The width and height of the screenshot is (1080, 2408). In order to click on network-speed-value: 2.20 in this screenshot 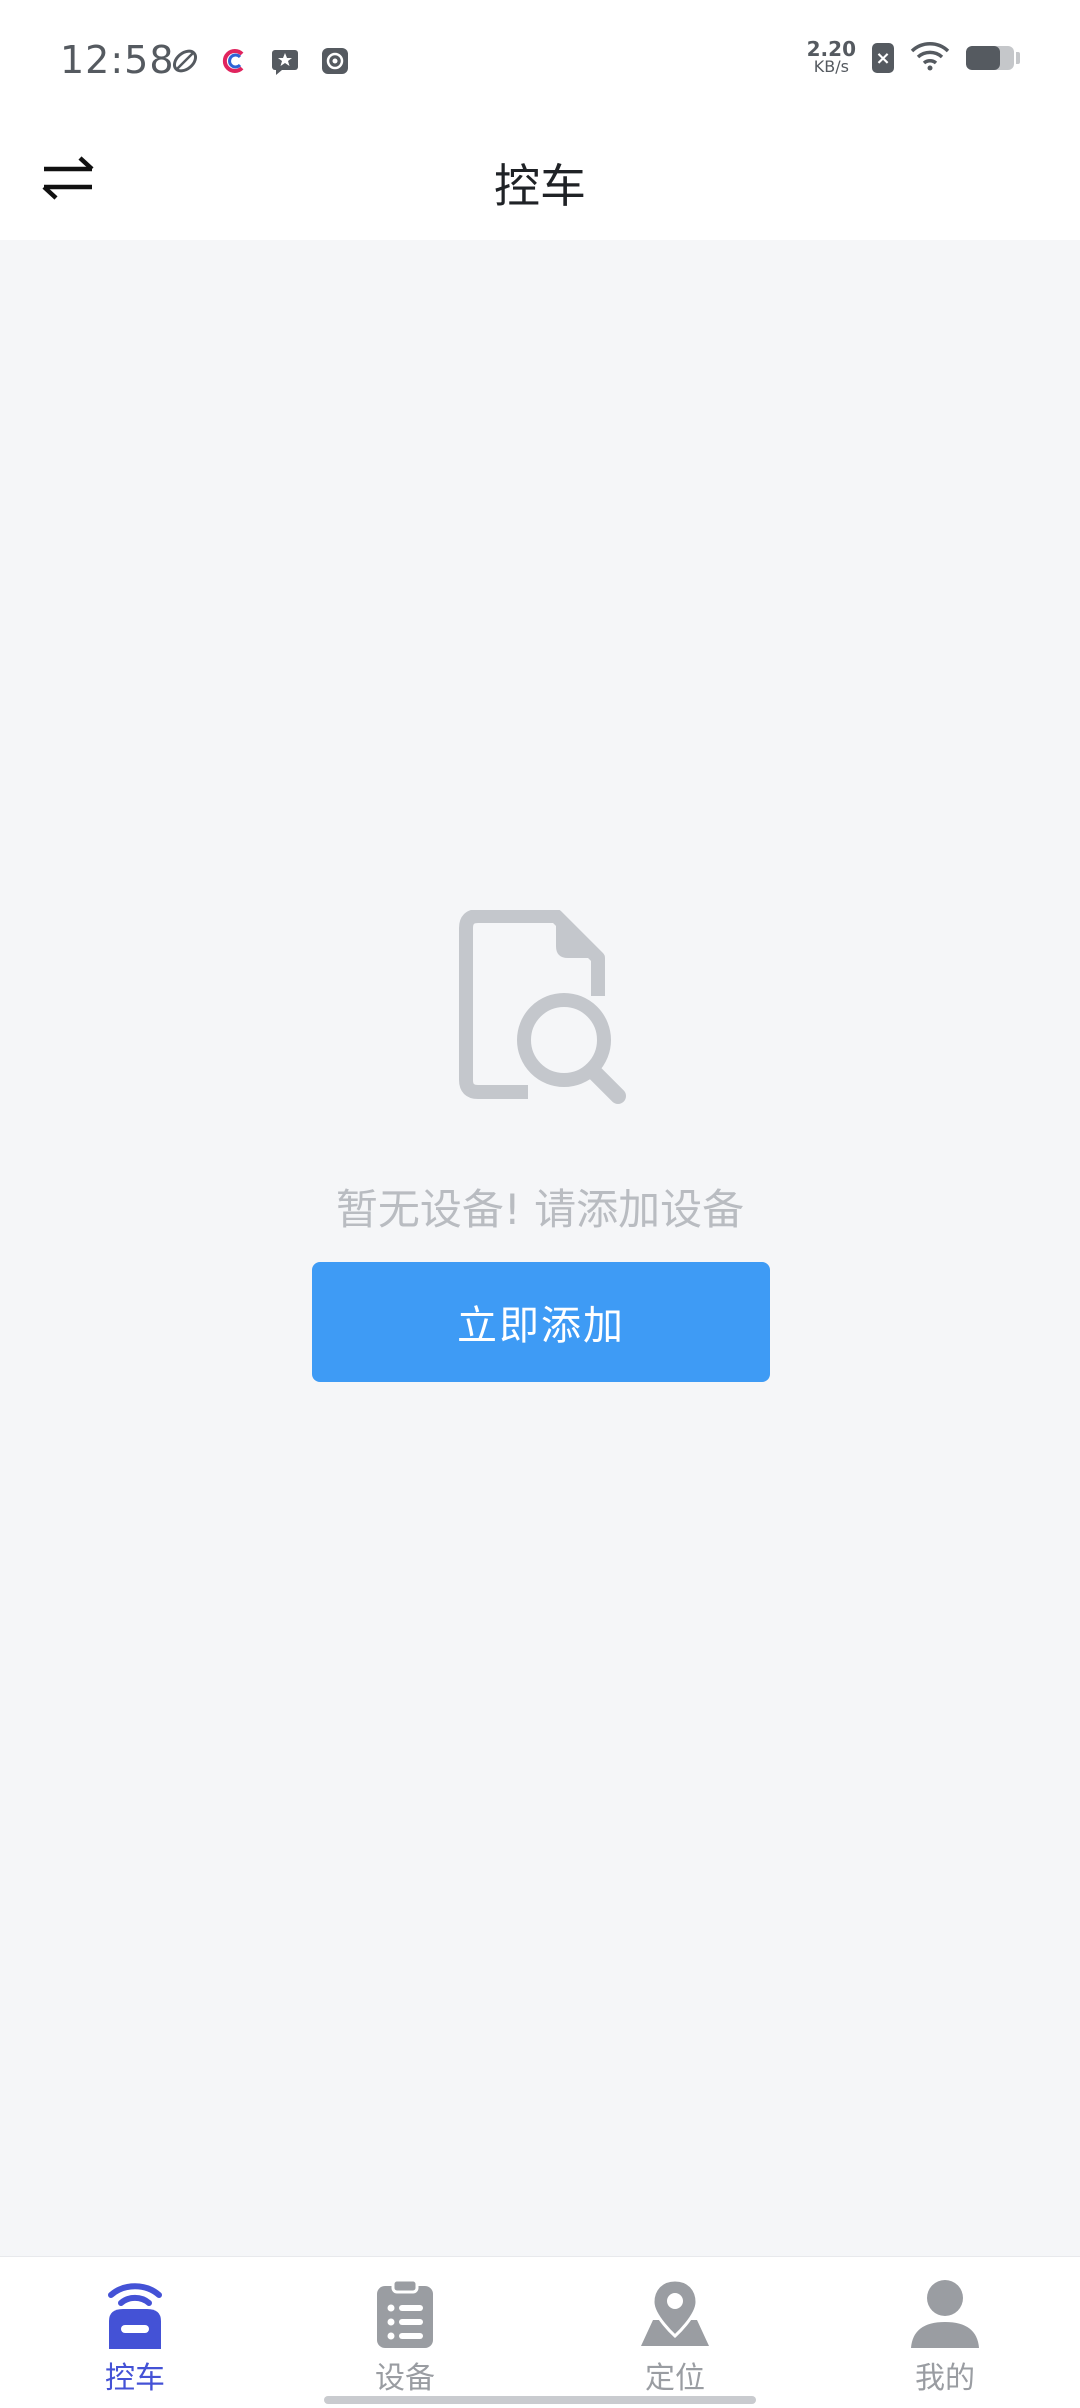, I will do `click(831, 49)`.